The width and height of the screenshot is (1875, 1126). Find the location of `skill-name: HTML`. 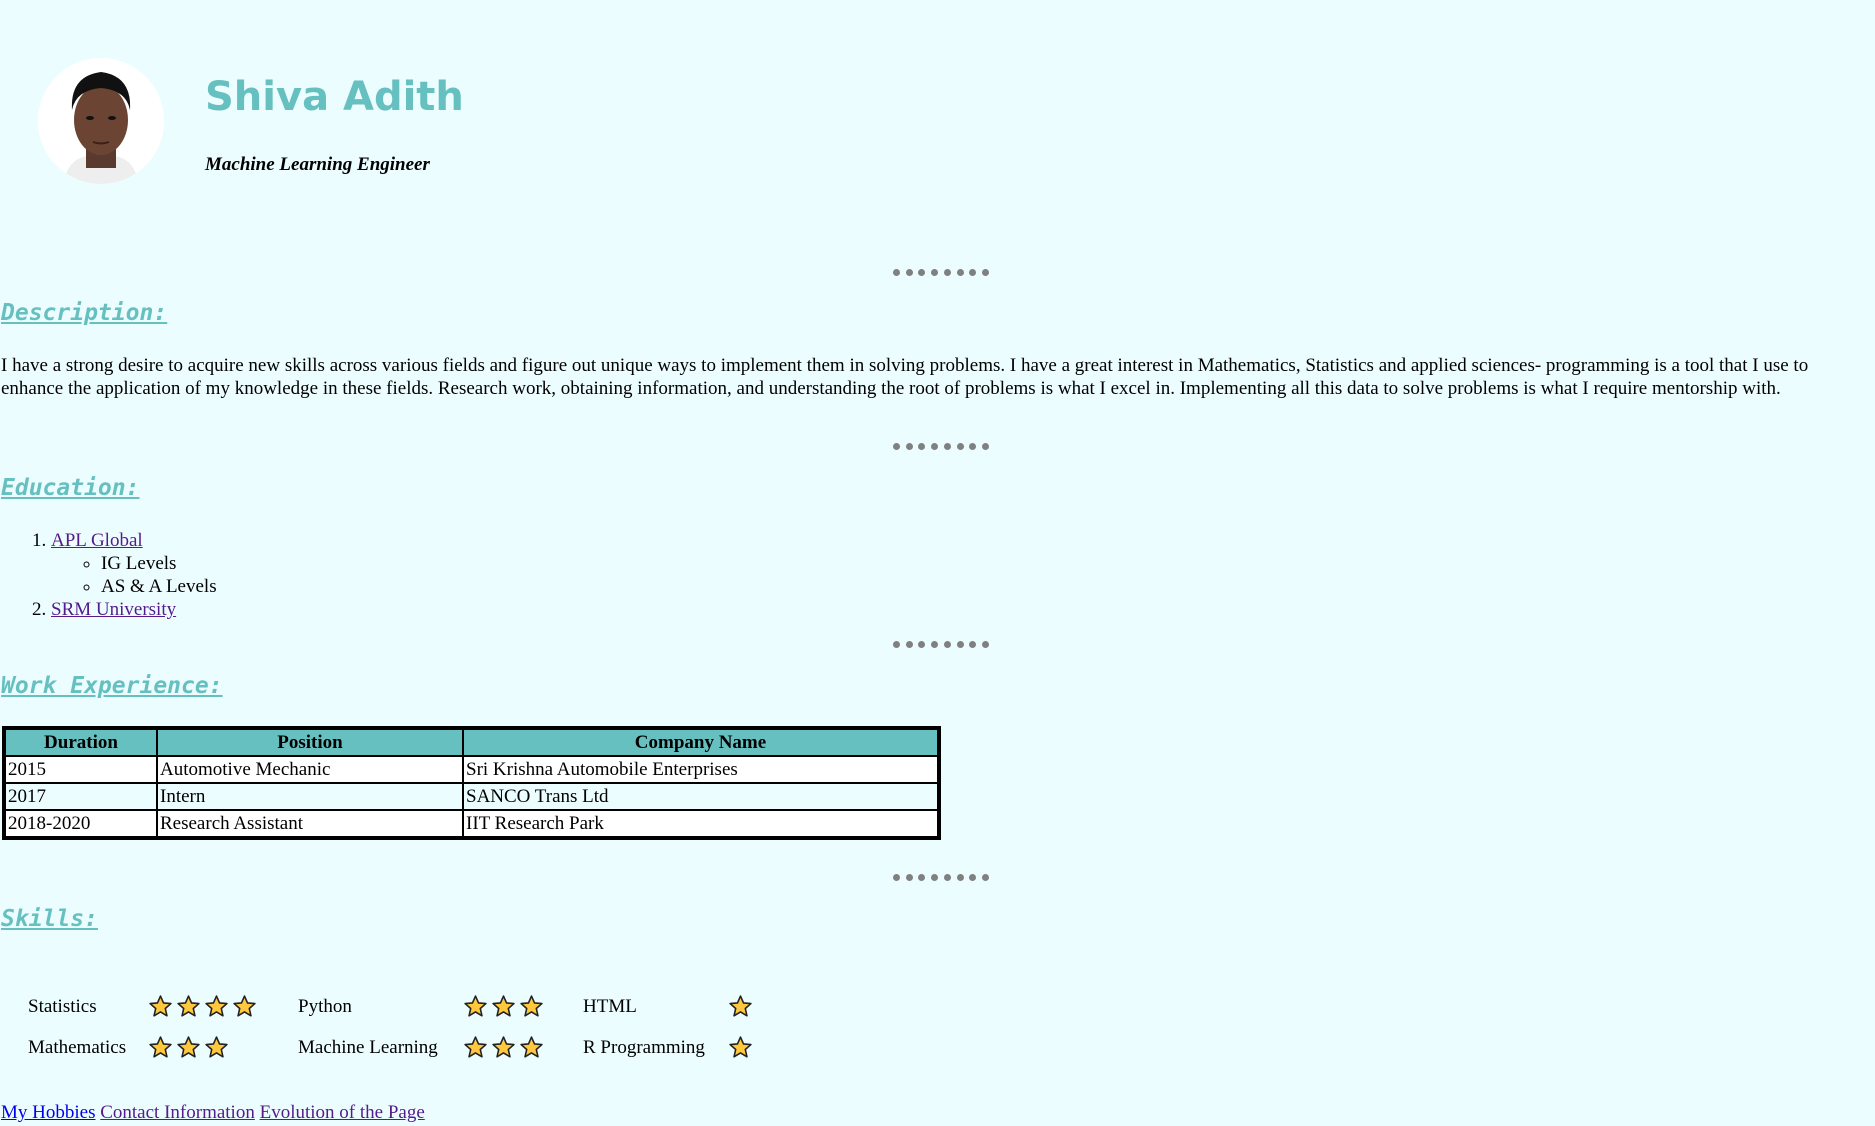

skill-name: HTML is located at coordinates (610, 1006).